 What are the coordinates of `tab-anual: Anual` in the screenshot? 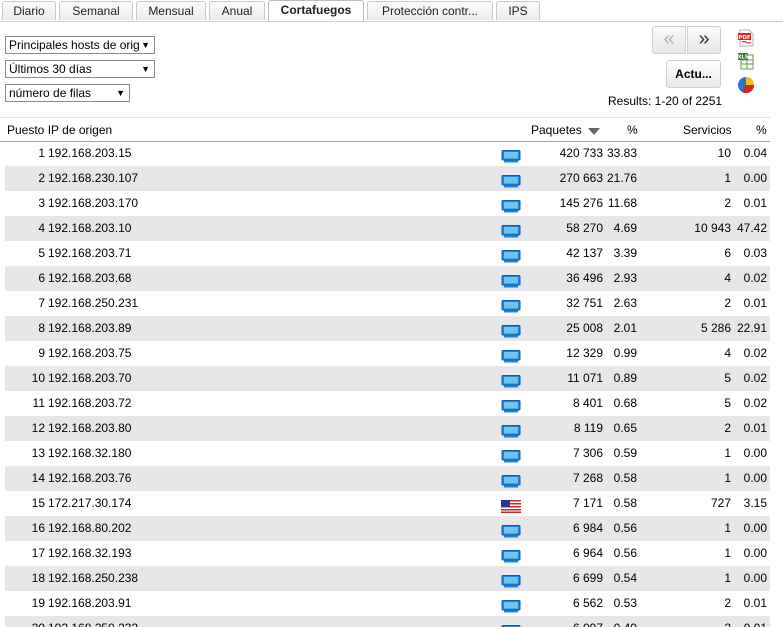 It's located at (237, 10).